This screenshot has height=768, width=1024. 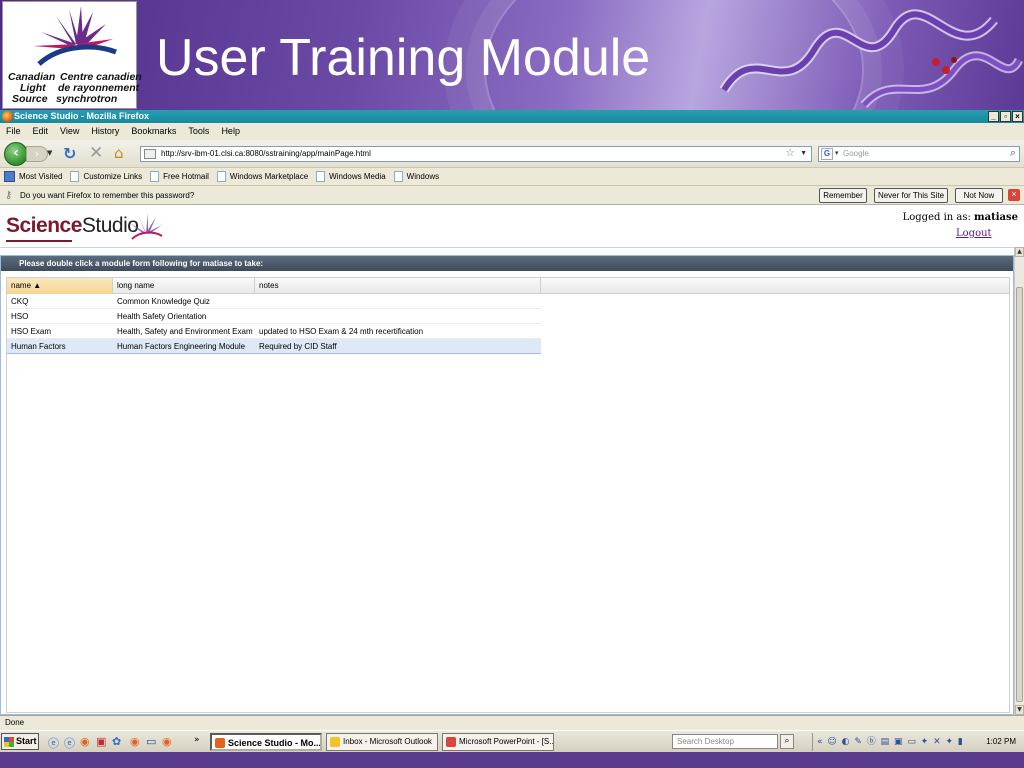 I want to click on forward-button: ›, so click(x=37, y=154).